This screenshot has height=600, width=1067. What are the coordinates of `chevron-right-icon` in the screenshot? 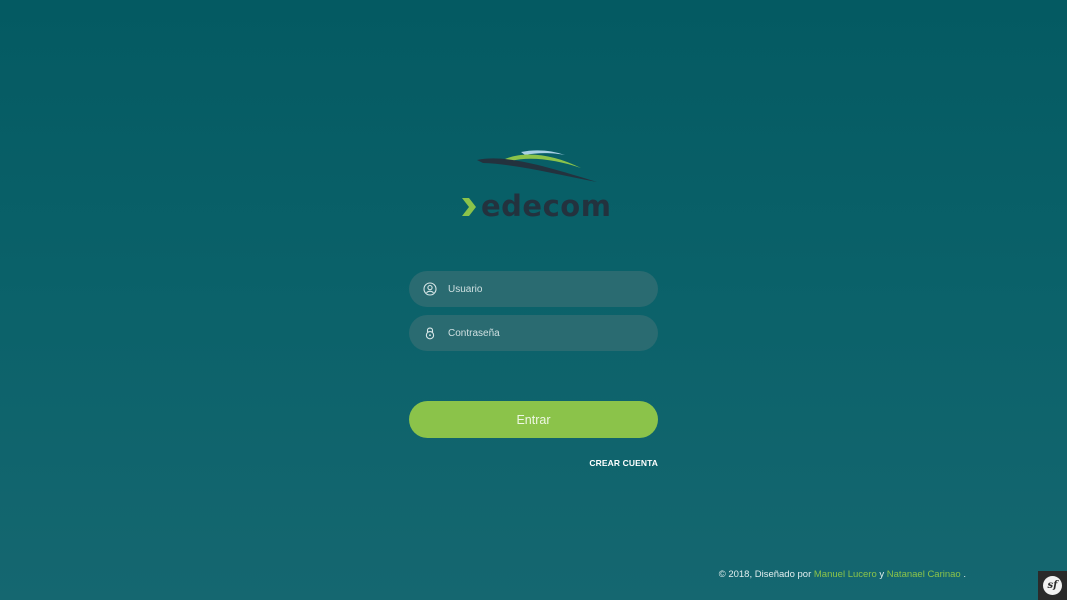 It's located at (469, 206).